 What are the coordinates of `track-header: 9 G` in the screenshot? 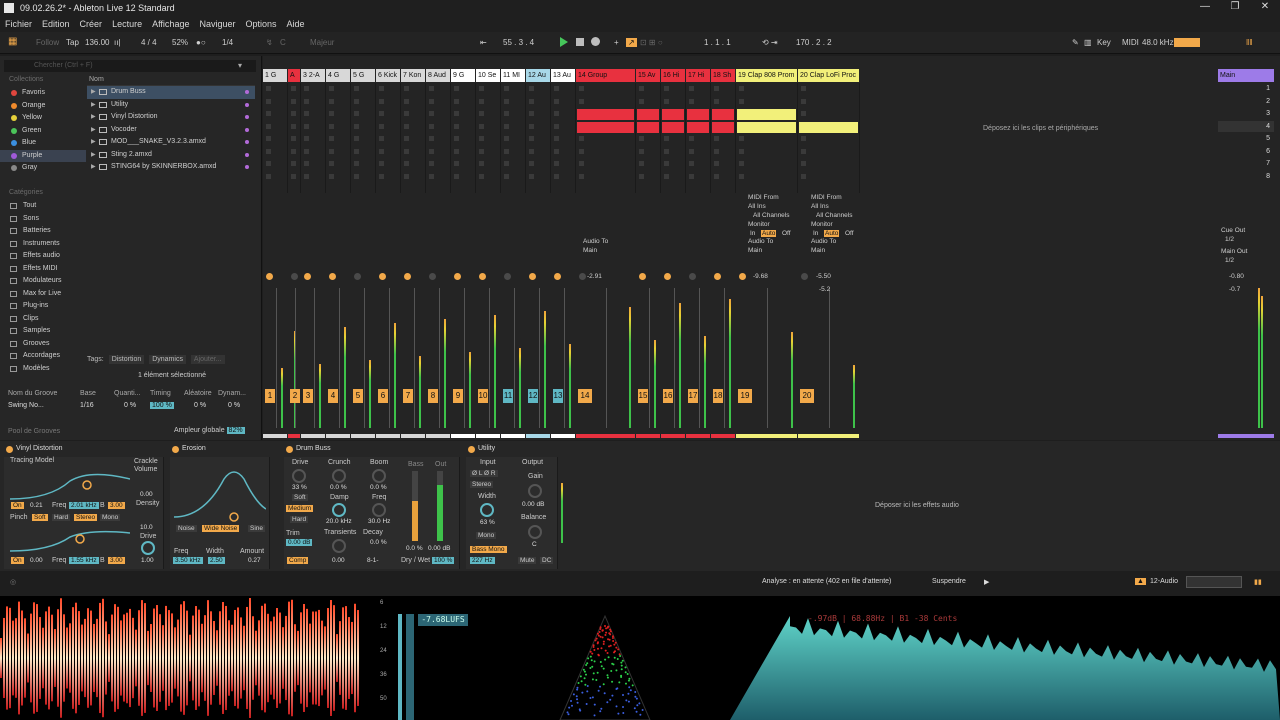 It's located at (463, 75).